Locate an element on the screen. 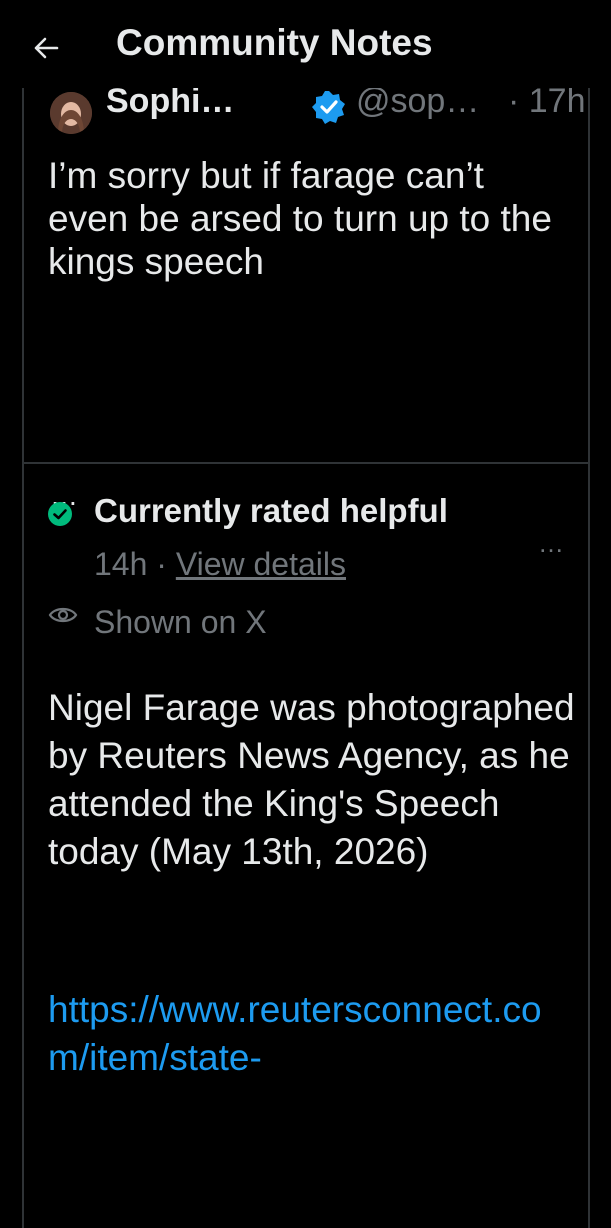  note-age: 14h is located at coordinates (121, 564).